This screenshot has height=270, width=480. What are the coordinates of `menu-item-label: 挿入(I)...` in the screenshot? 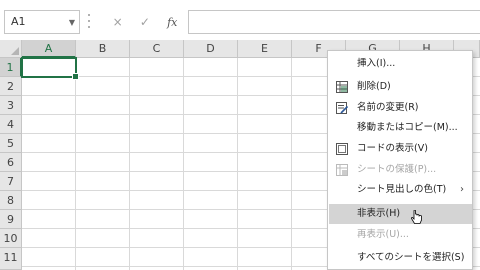 It's located at (376, 63).